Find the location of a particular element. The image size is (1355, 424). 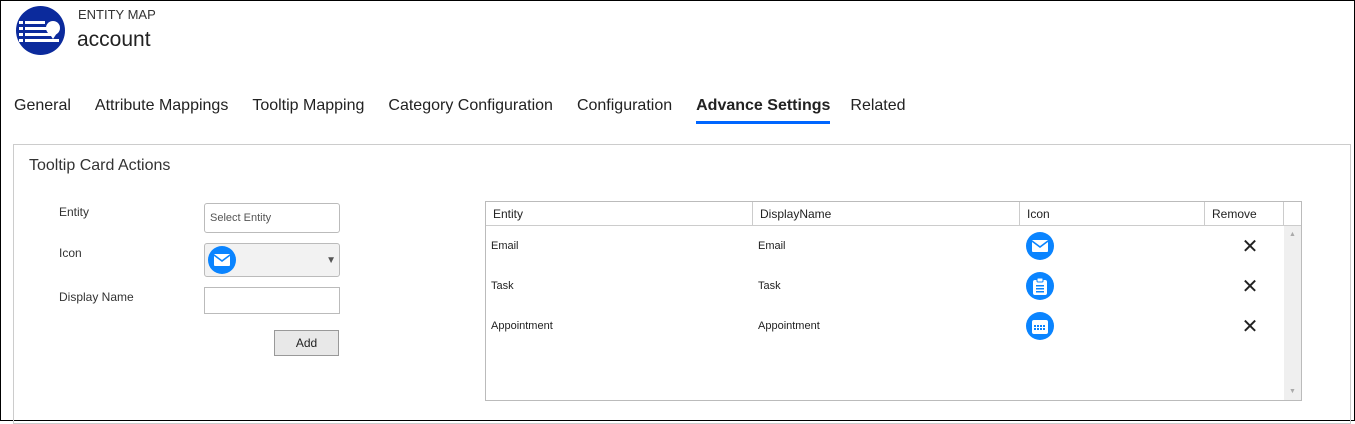

icon-select: ▼ is located at coordinates (272, 260).